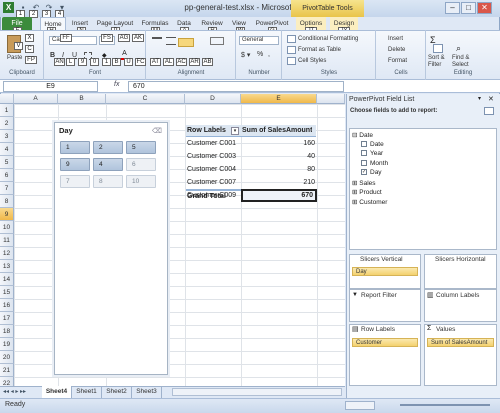 Image resolution: width=500 pixels, height=413 pixels. Describe the element at coordinates (7, 188) in the screenshot. I see `row-header: 7` at that location.